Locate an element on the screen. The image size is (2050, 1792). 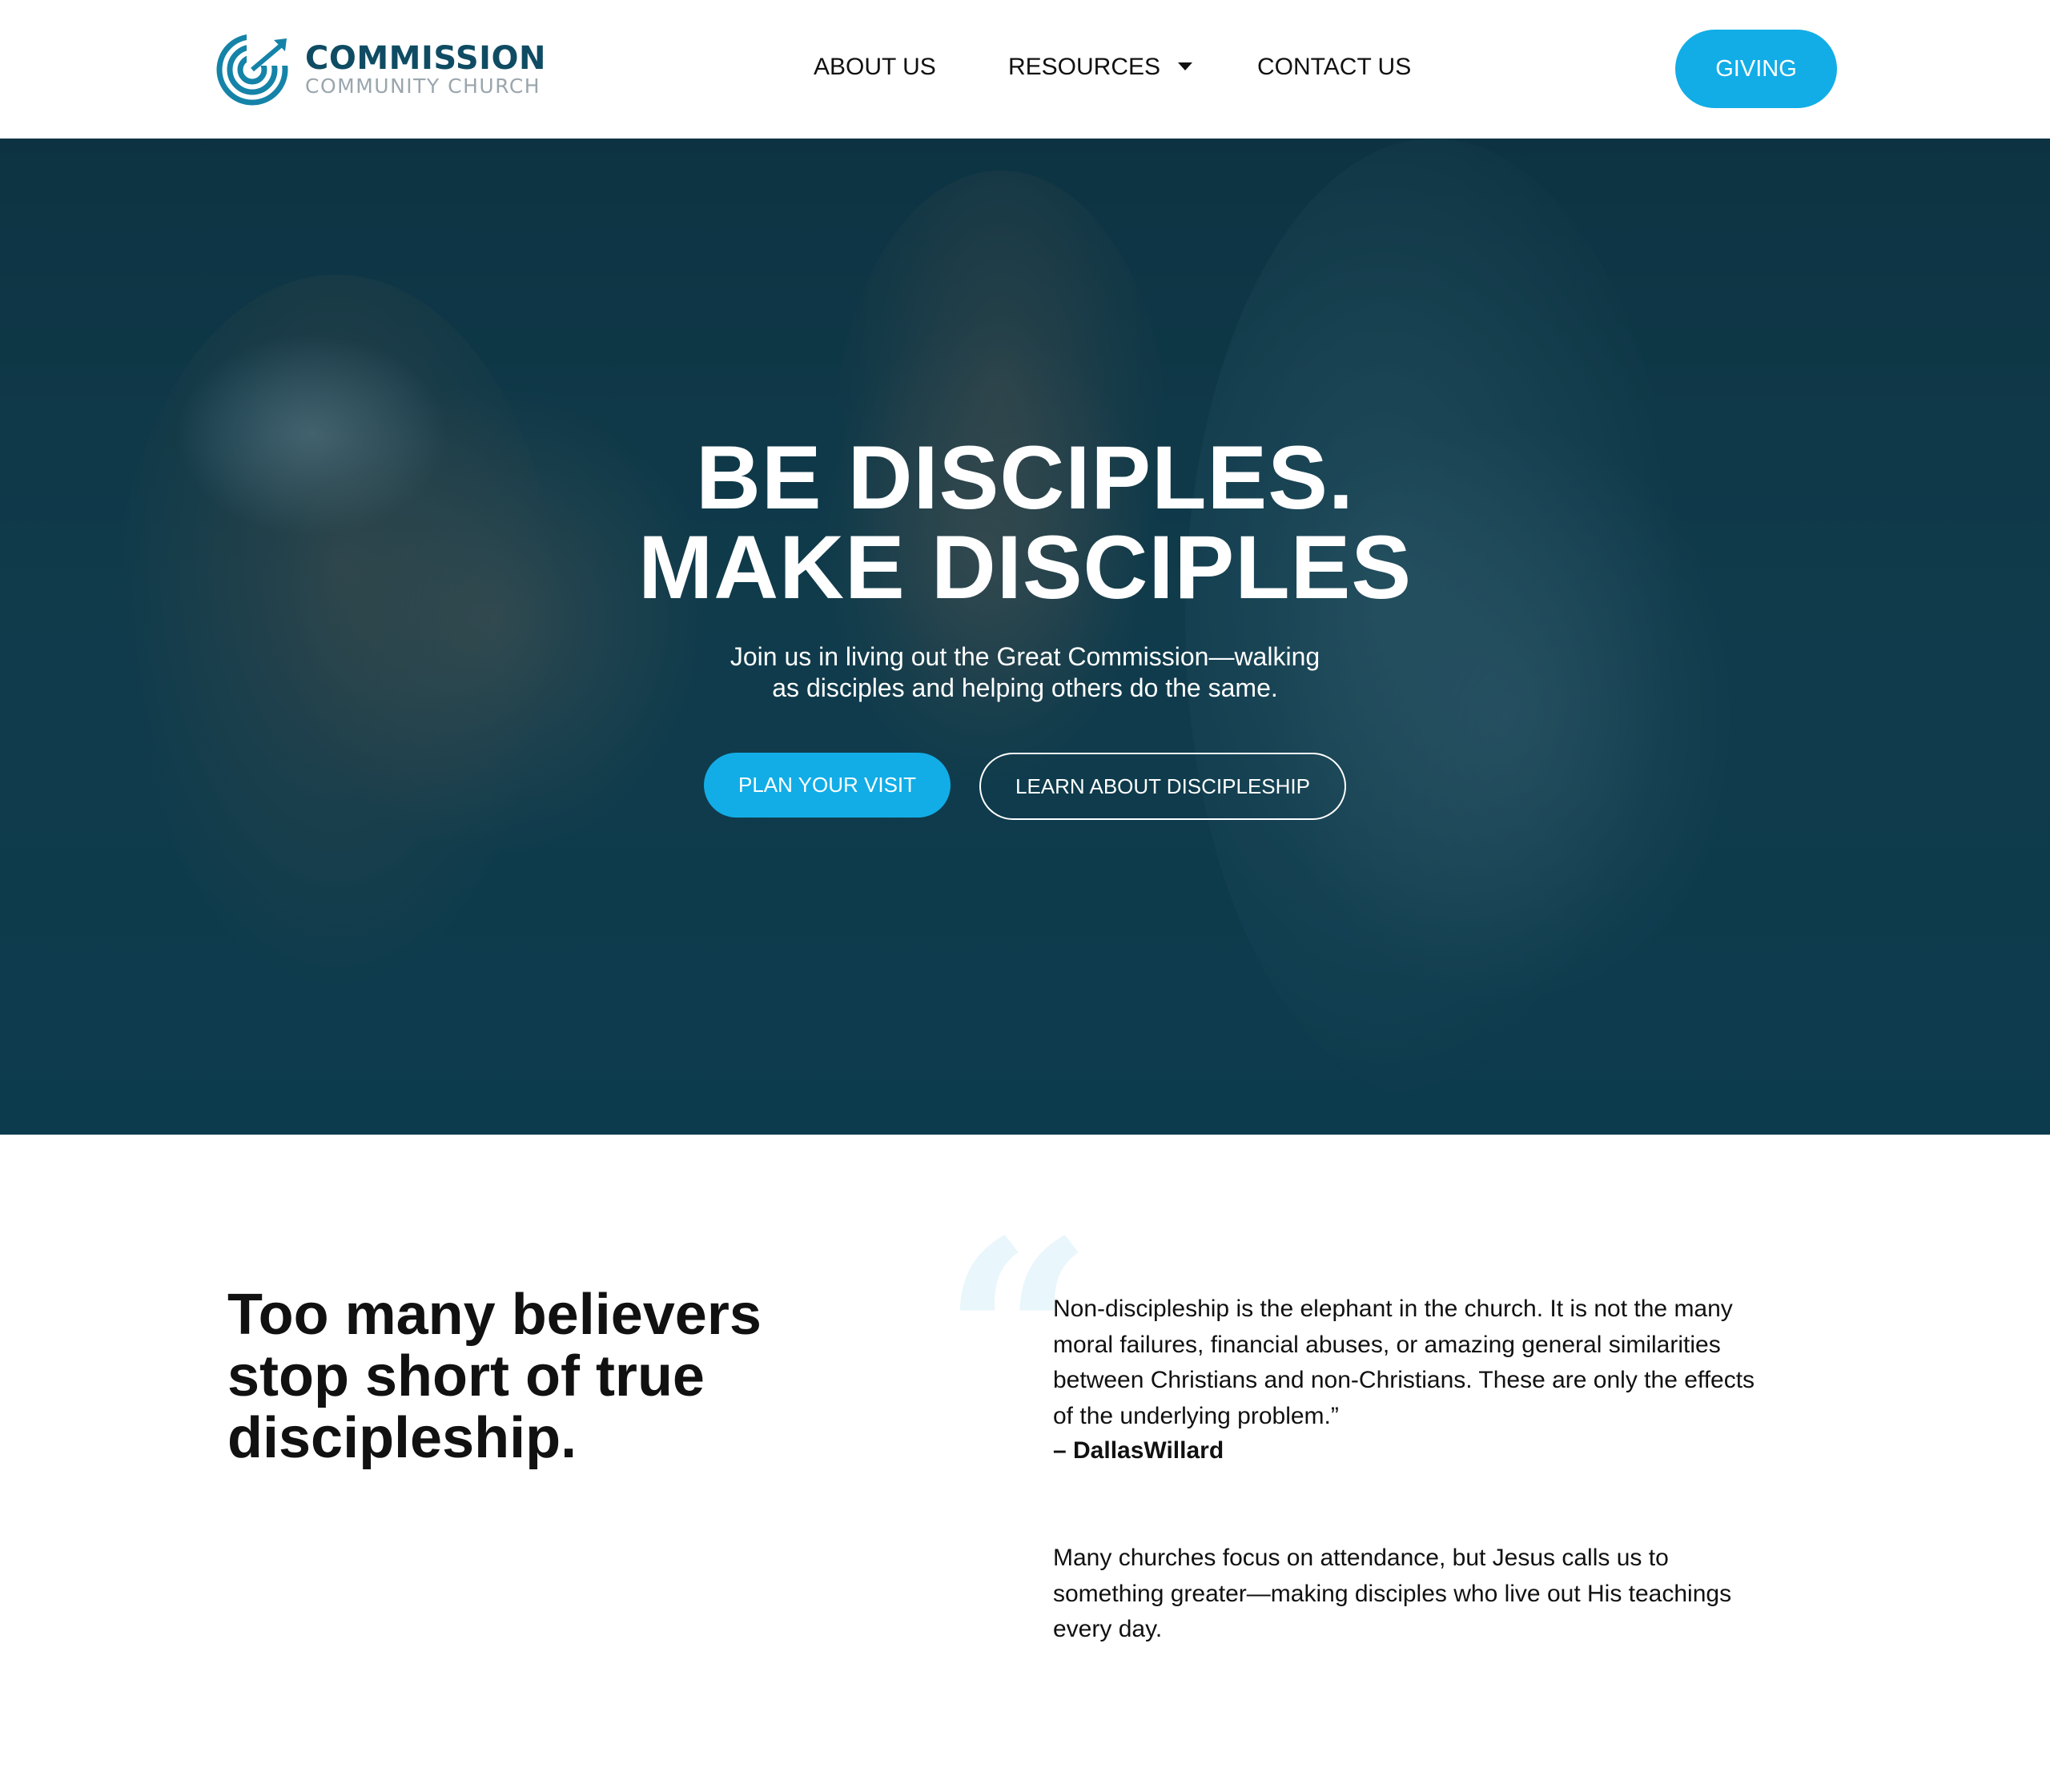
giving-button: GIVING is located at coordinates (1756, 69).